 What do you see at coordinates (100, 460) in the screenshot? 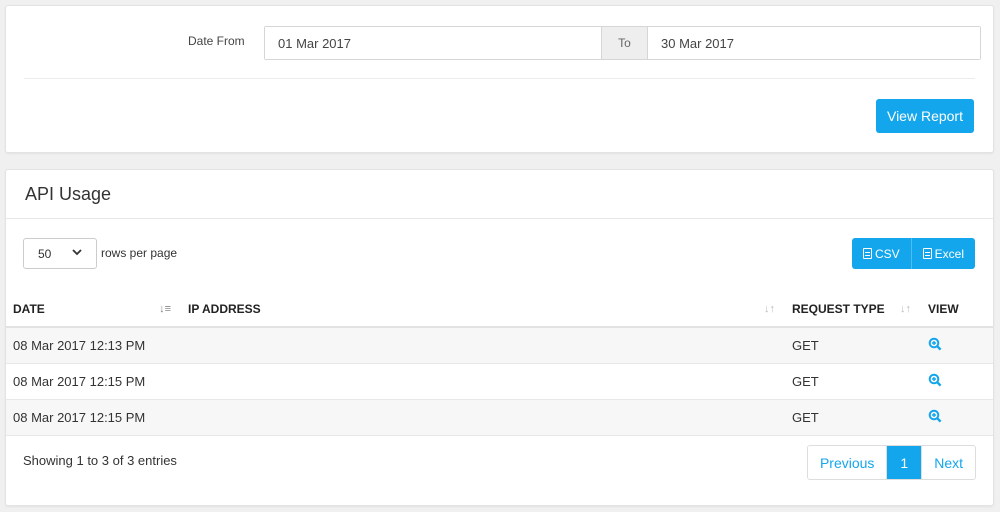
I see `table-info: Showing 1 to 3 of 3 entries` at bounding box center [100, 460].